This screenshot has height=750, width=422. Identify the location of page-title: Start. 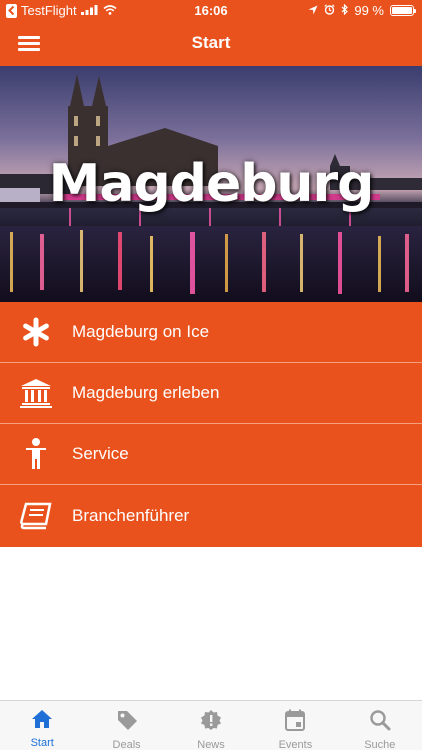
(211, 42).